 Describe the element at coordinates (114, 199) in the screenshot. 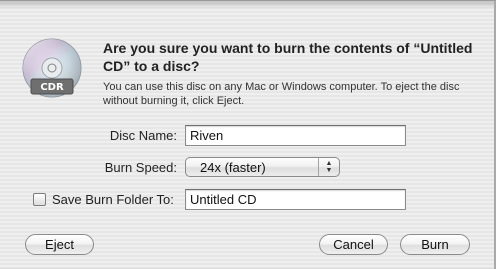

I see `save-burn-folder-label: Save Burn Folder To:` at that location.